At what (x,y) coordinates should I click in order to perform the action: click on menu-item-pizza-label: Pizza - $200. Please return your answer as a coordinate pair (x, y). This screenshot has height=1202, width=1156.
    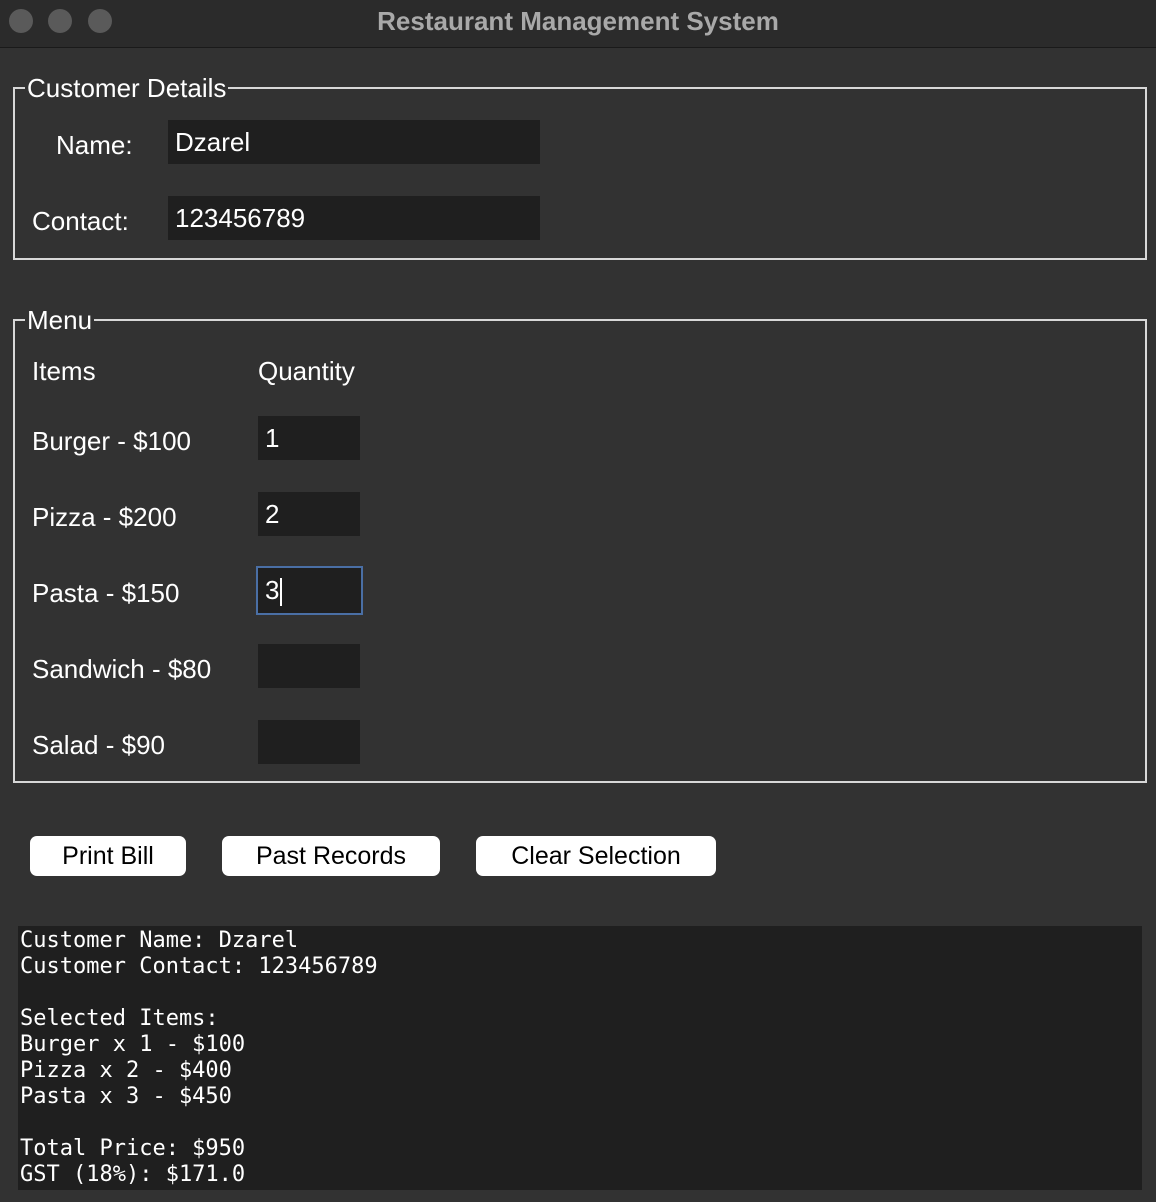
    Looking at the image, I should click on (104, 517).